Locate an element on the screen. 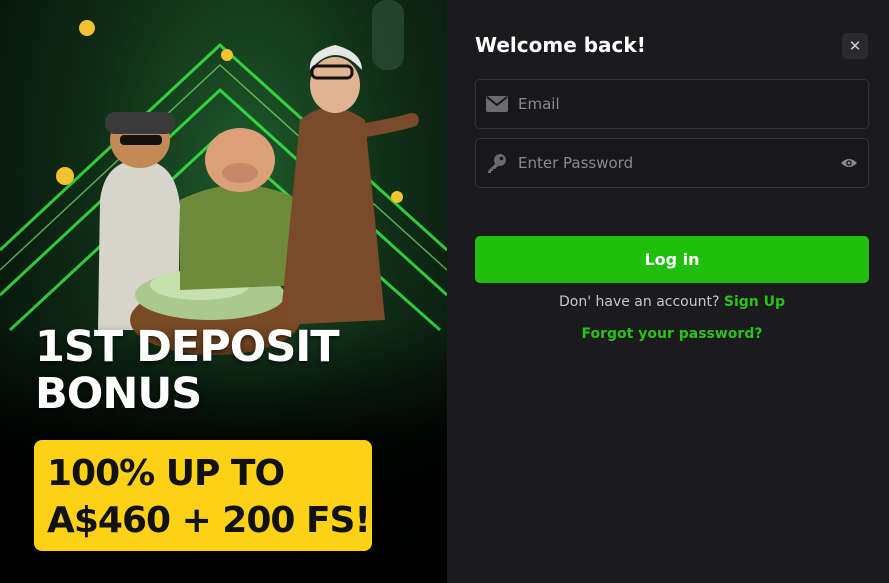  email-input is located at coordinates (693, 104).